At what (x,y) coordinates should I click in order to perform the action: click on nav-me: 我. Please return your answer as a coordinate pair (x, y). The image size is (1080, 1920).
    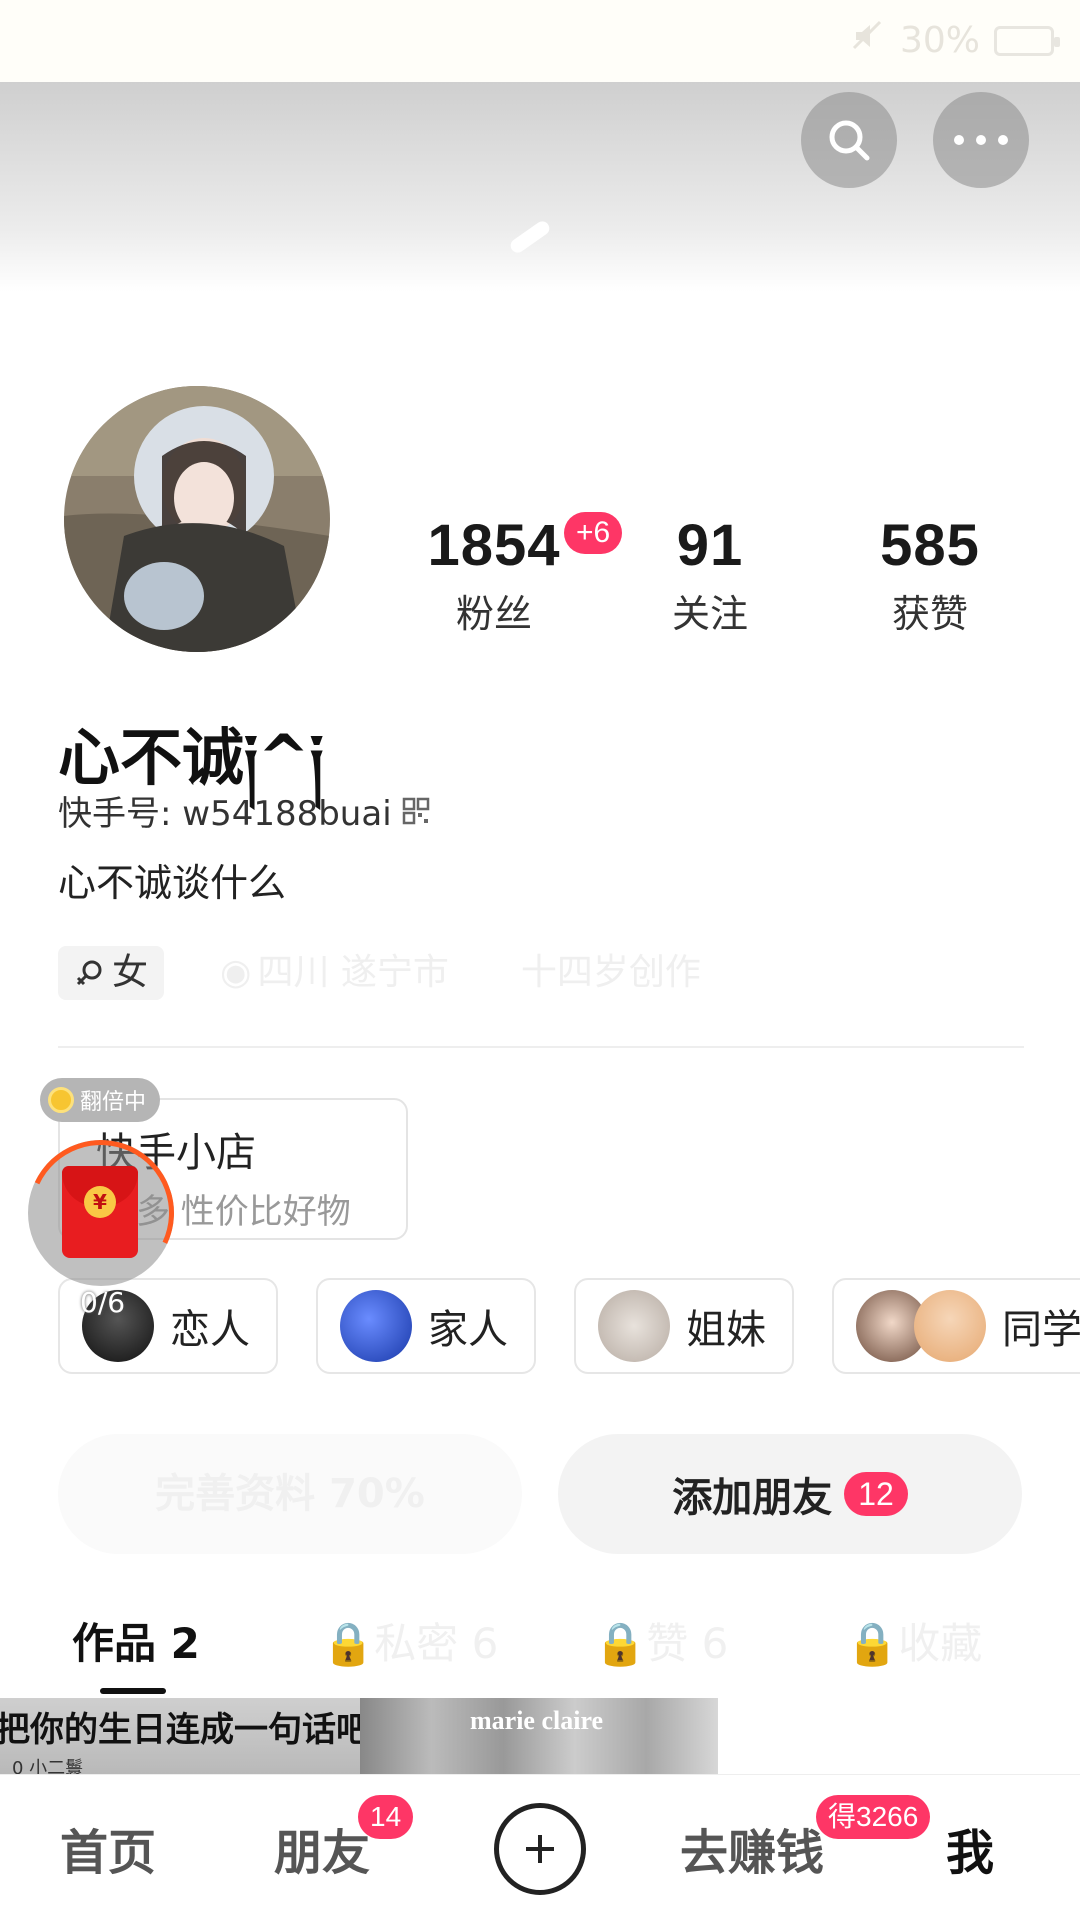
    Looking at the image, I should click on (970, 1848).